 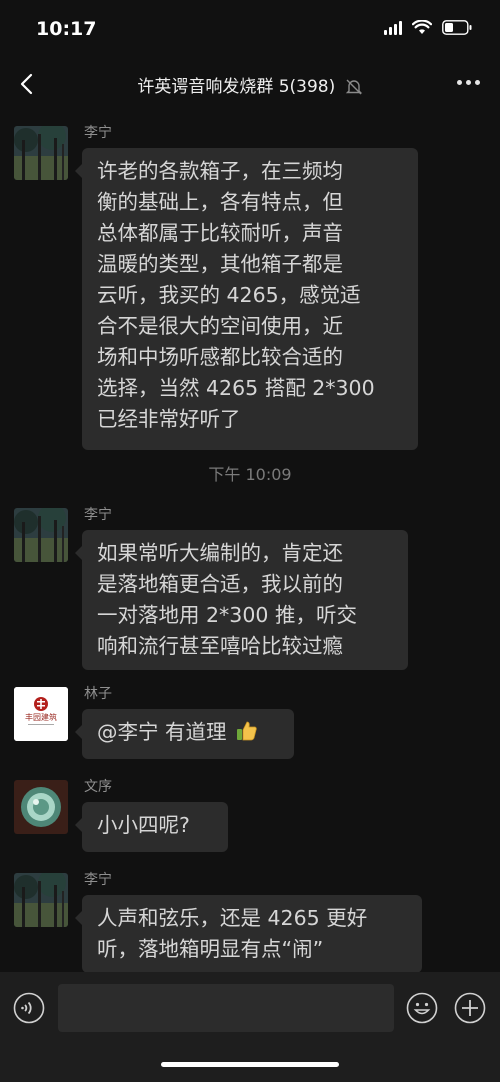 I want to click on message-line: 响和流行甚至嘻哈比较过瘾, so click(x=220, y=646).